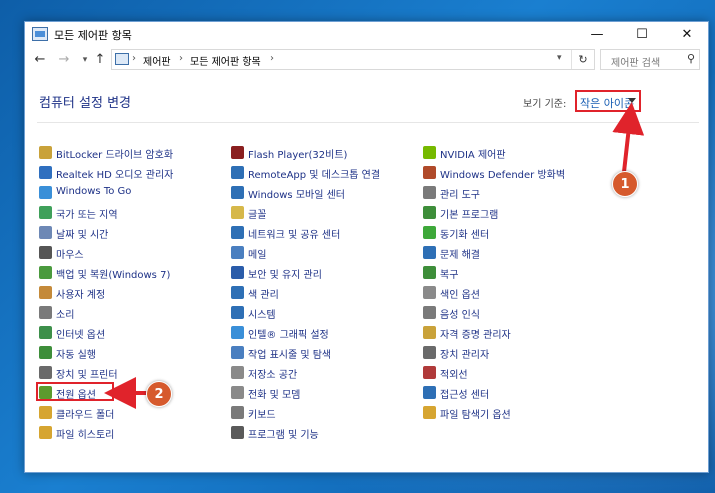 This screenshot has width=715, height=493. What do you see at coordinates (157, 60) in the screenshot?
I see `breadcrumb-control-panel: 제어판` at bounding box center [157, 60].